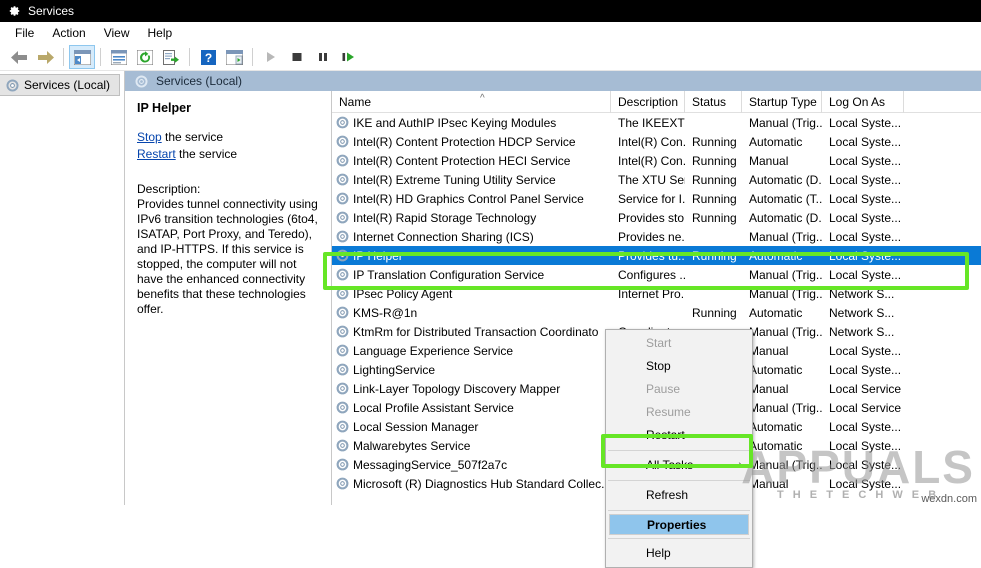 This screenshot has width=981, height=568. I want to click on cell-name: MessagingService_507f2a7c, so click(471, 465).